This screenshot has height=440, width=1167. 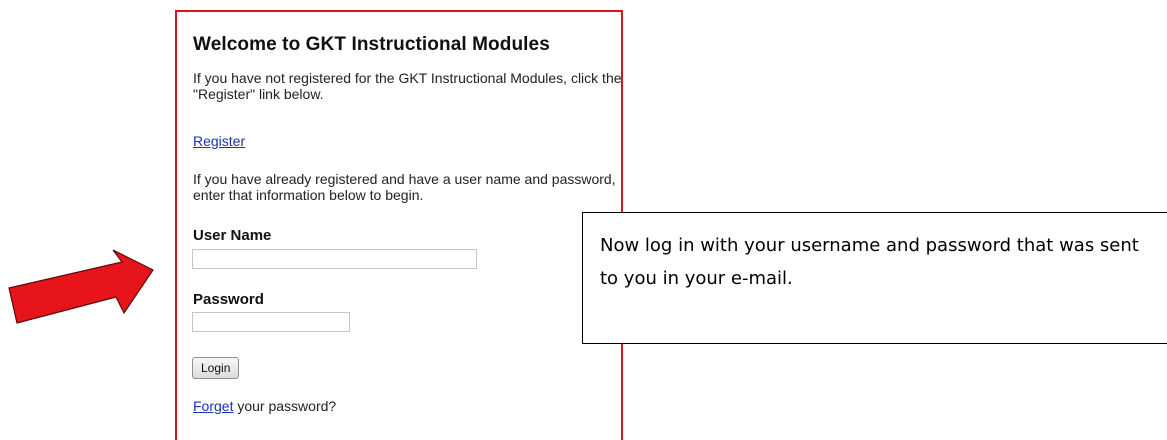 What do you see at coordinates (371, 44) in the screenshot?
I see `page-title: Welcome to GKT Instructional Modules` at bounding box center [371, 44].